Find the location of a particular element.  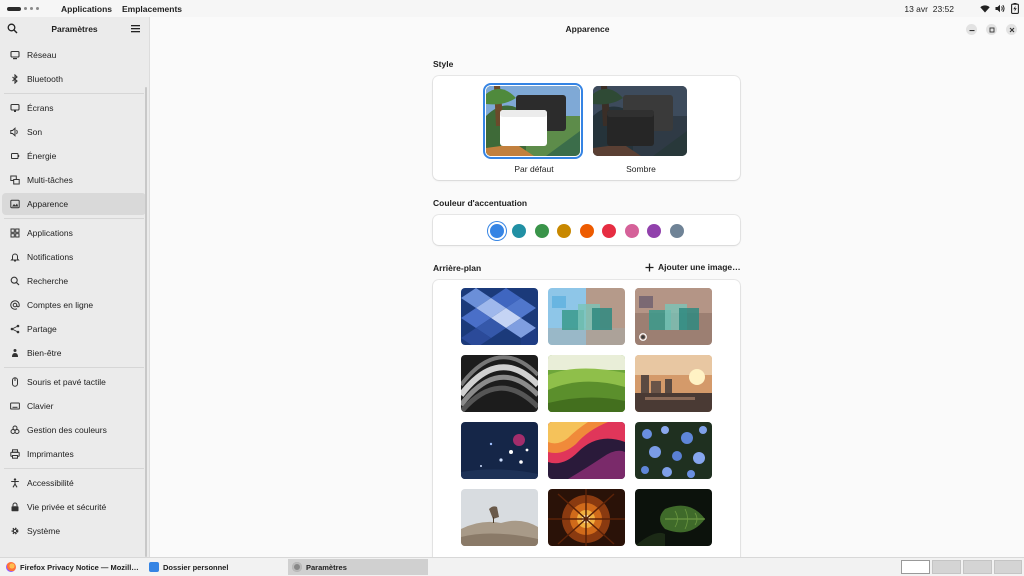

wallpaper-sun-spiral is located at coordinates (586, 517).